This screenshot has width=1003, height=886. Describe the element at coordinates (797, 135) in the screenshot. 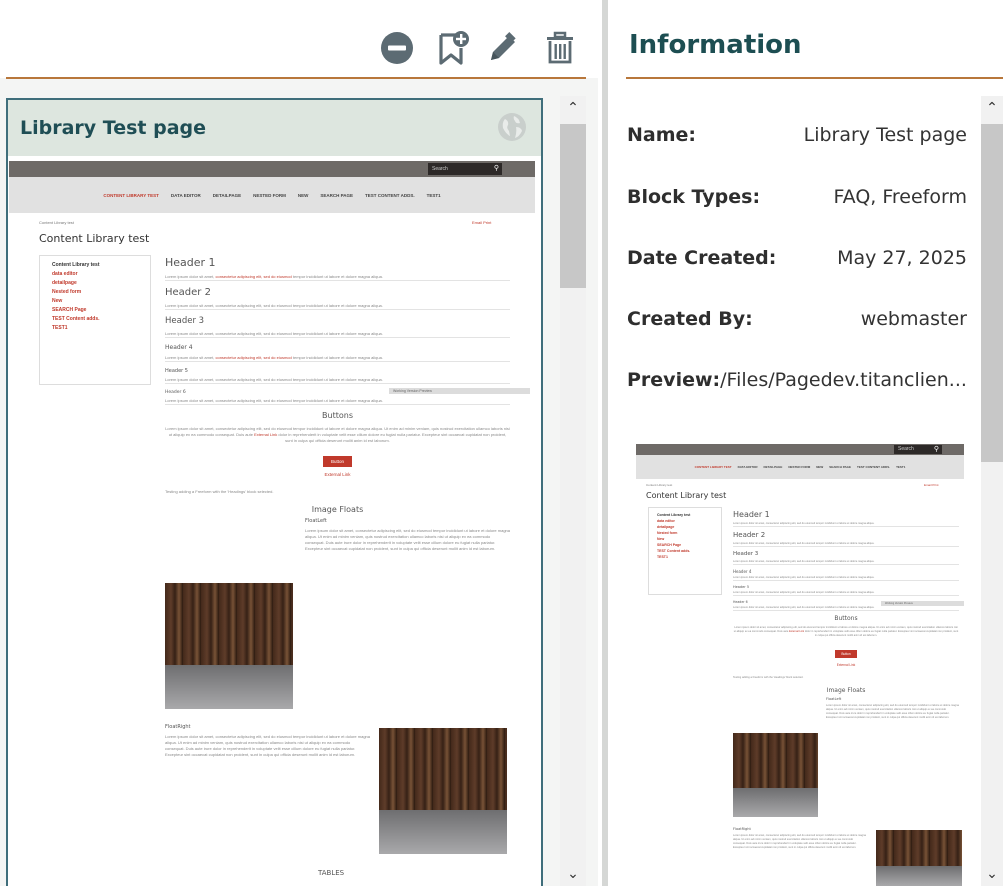

I see `name-row: Name: Library Test page` at that location.